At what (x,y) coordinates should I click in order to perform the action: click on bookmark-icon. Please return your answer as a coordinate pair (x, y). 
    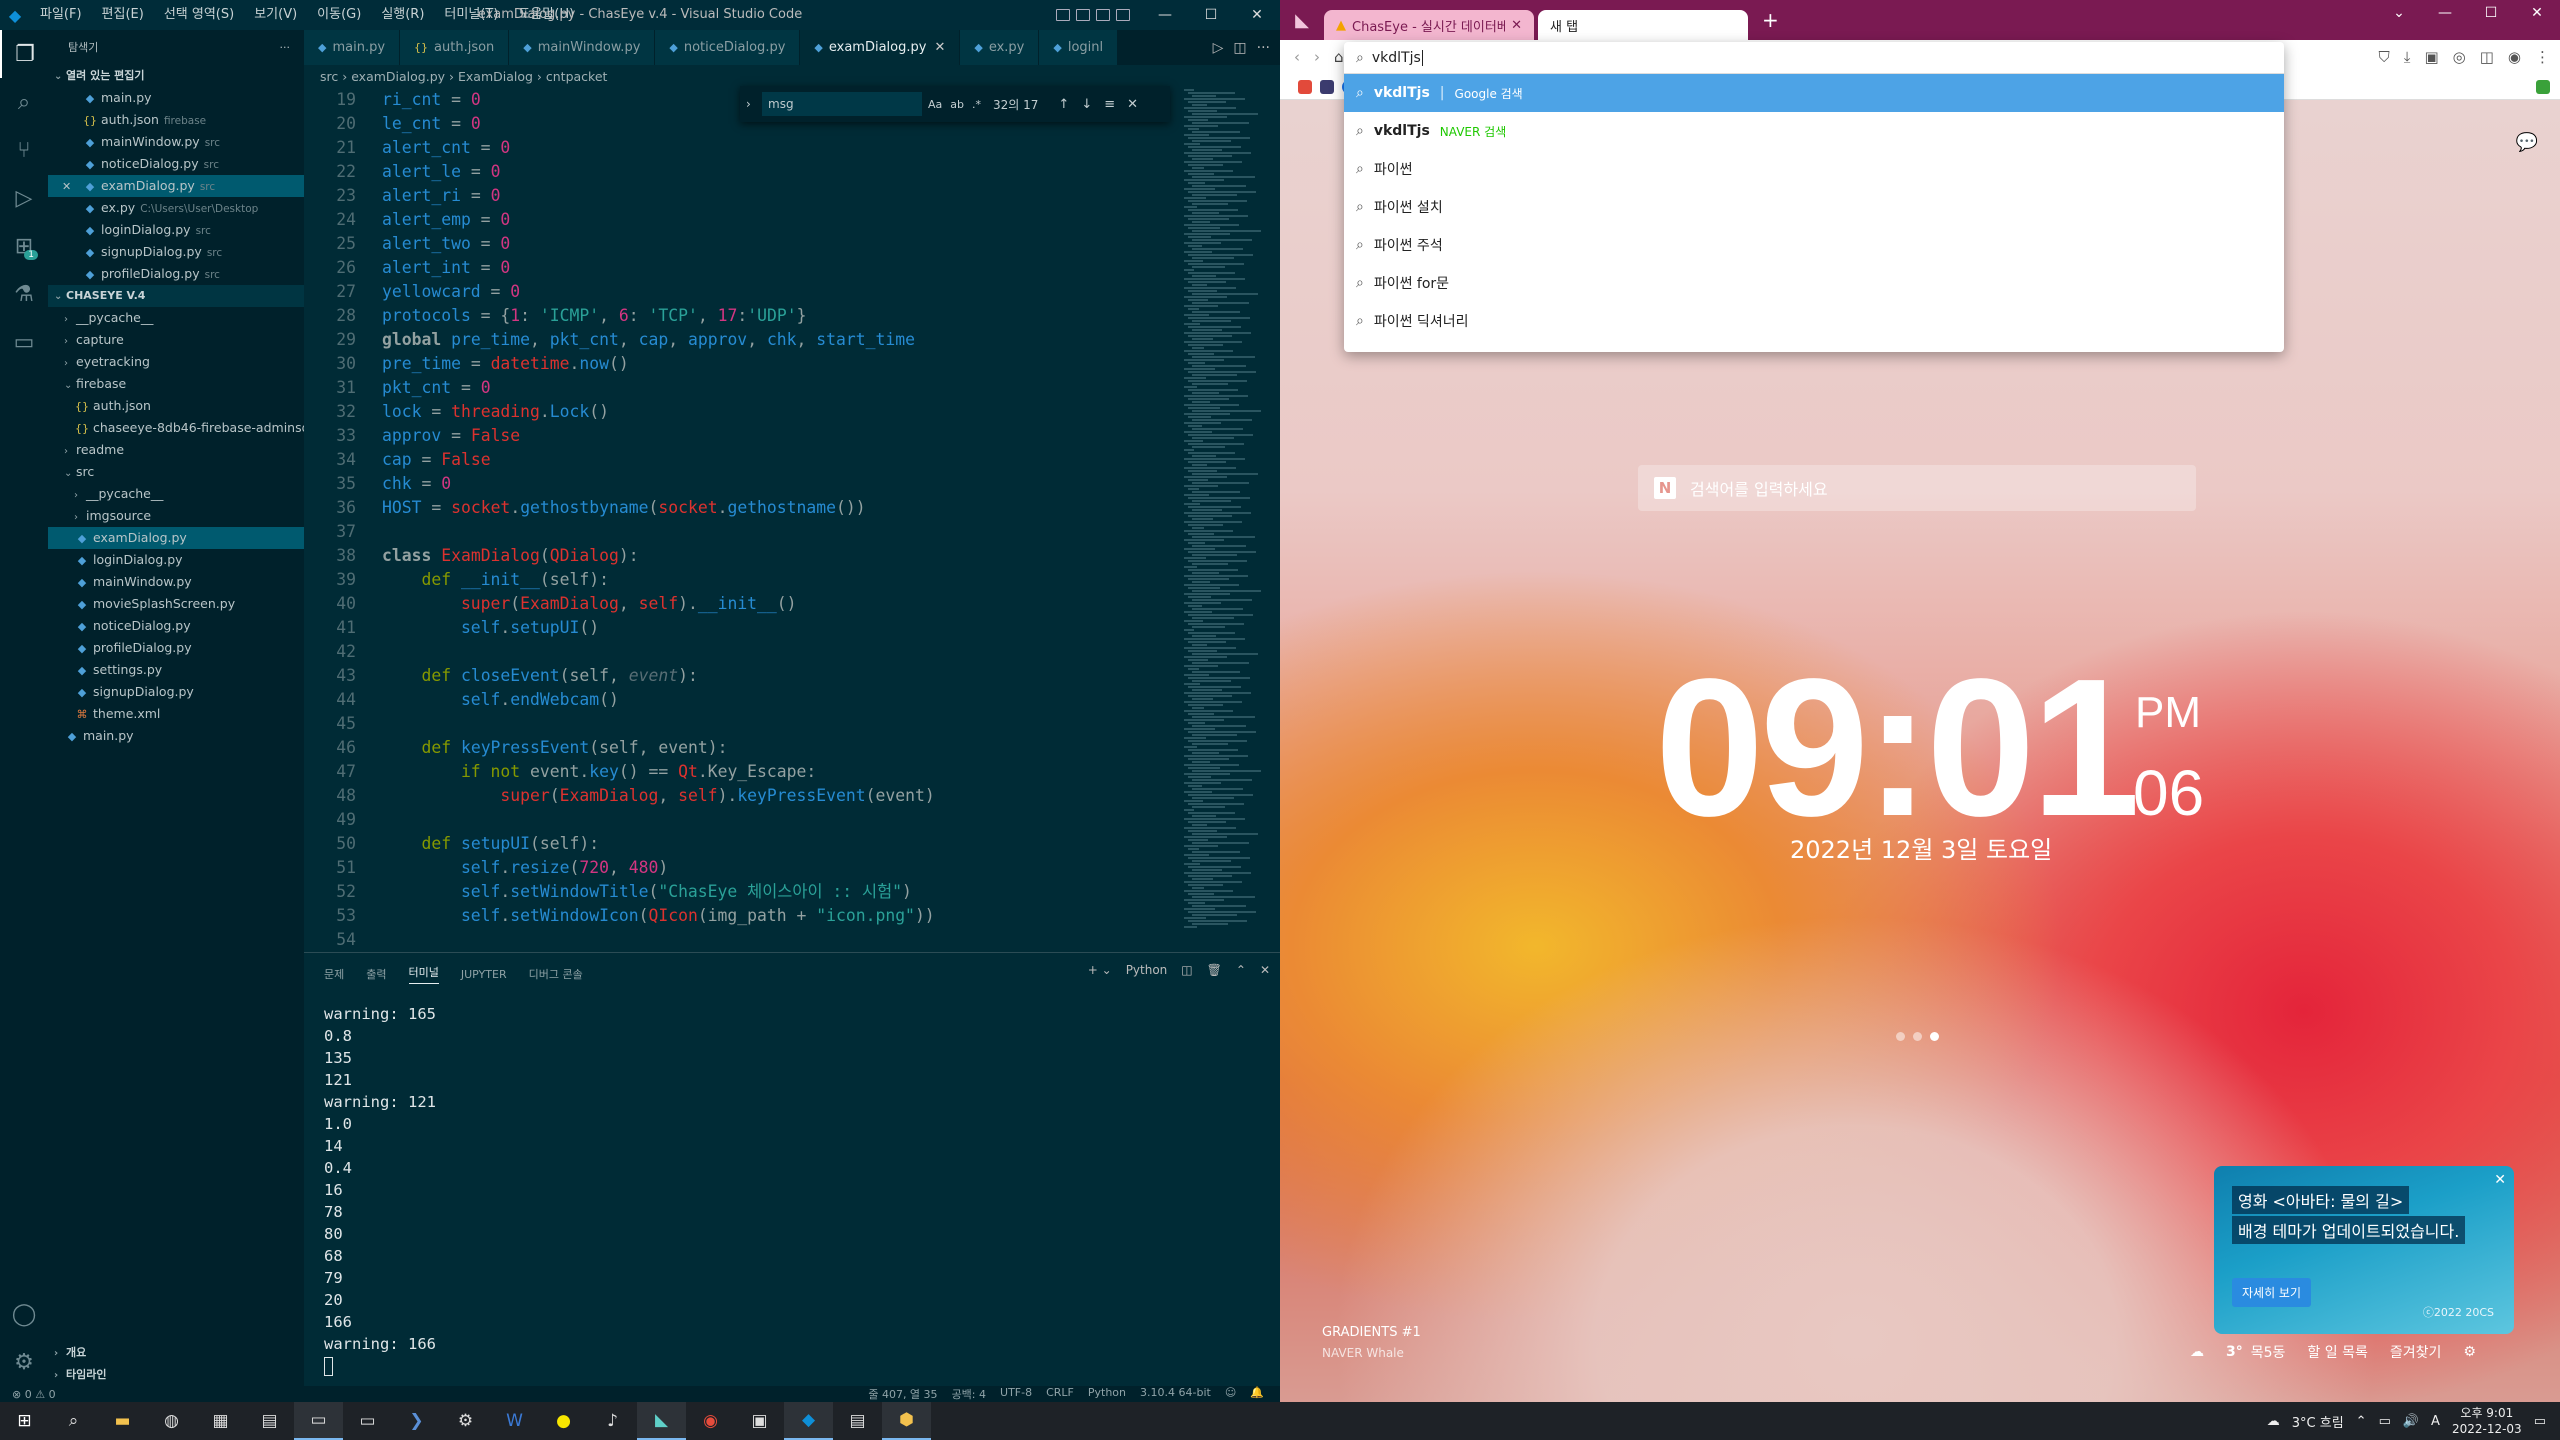
    Looking at the image, I should click on (1327, 86).